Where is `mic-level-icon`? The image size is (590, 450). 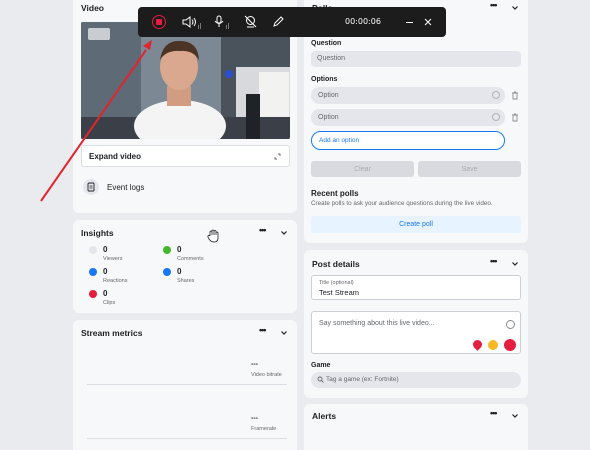 mic-level-icon is located at coordinates (227, 26).